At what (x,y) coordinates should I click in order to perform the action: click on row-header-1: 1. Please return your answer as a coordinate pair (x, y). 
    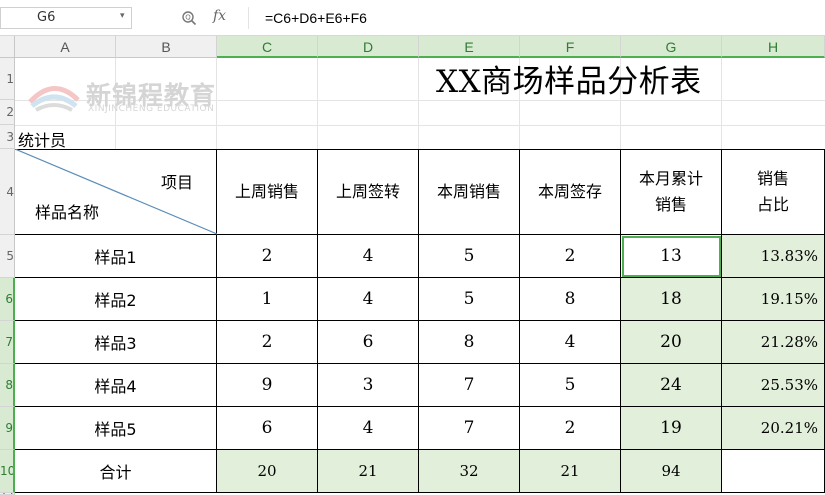
    Looking at the image, I should click on (7, 79).